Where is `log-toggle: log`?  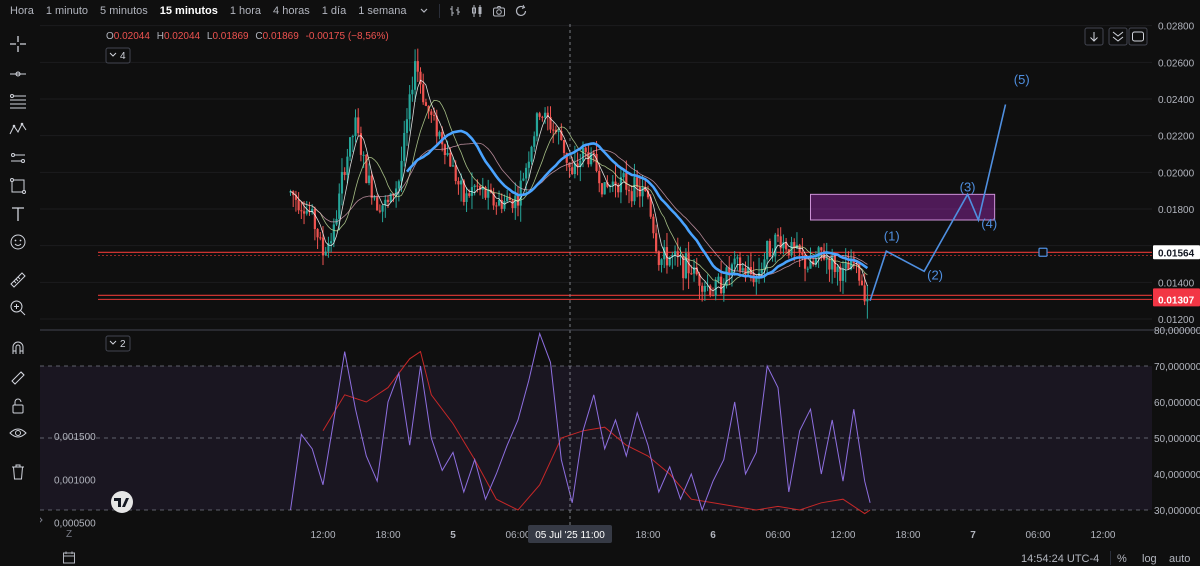 log-toggle: log is located at coordinates (1149, 559).